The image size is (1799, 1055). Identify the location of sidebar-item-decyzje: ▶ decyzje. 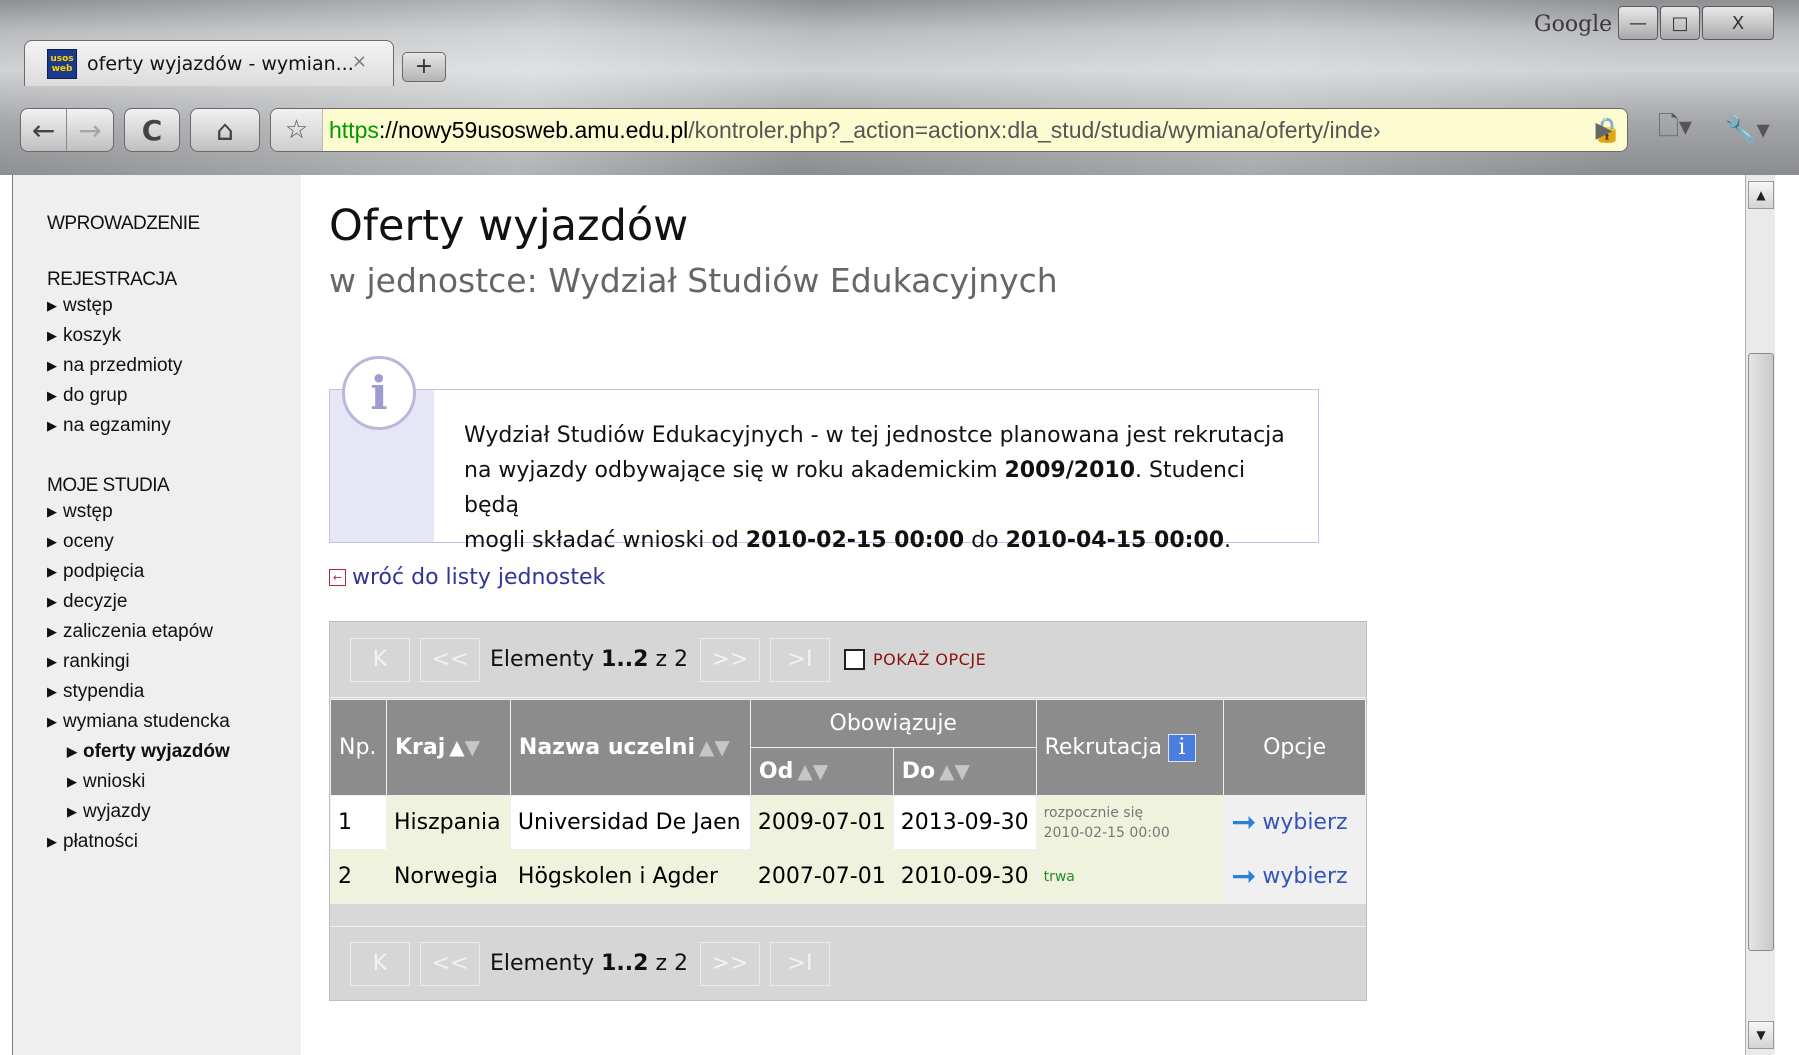
(174, 602).